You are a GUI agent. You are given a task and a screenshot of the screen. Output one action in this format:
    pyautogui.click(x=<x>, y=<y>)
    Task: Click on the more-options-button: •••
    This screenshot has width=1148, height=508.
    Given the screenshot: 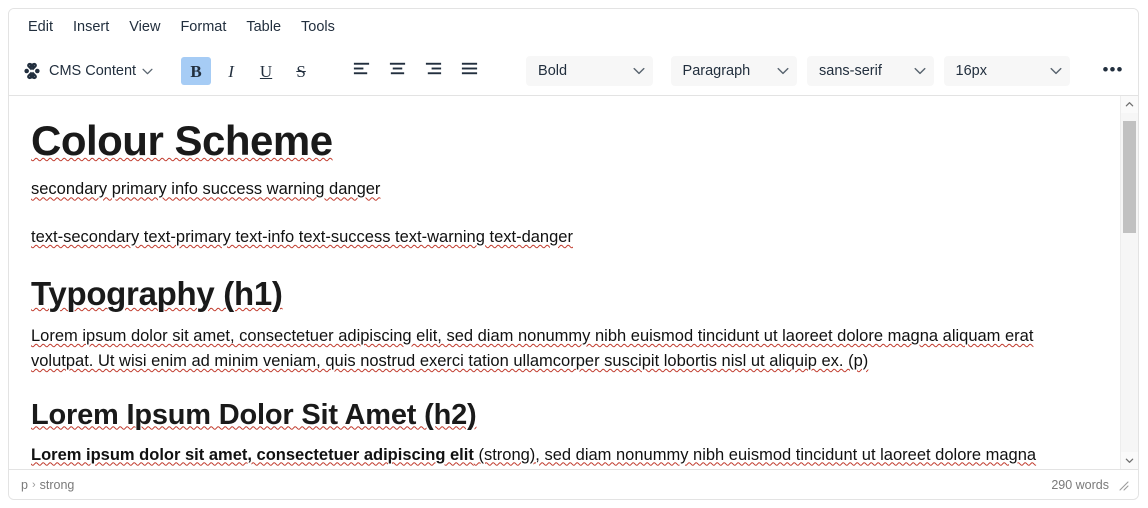 What is the action you would take?
    pyautogui.click(x=1113, y=71)
    